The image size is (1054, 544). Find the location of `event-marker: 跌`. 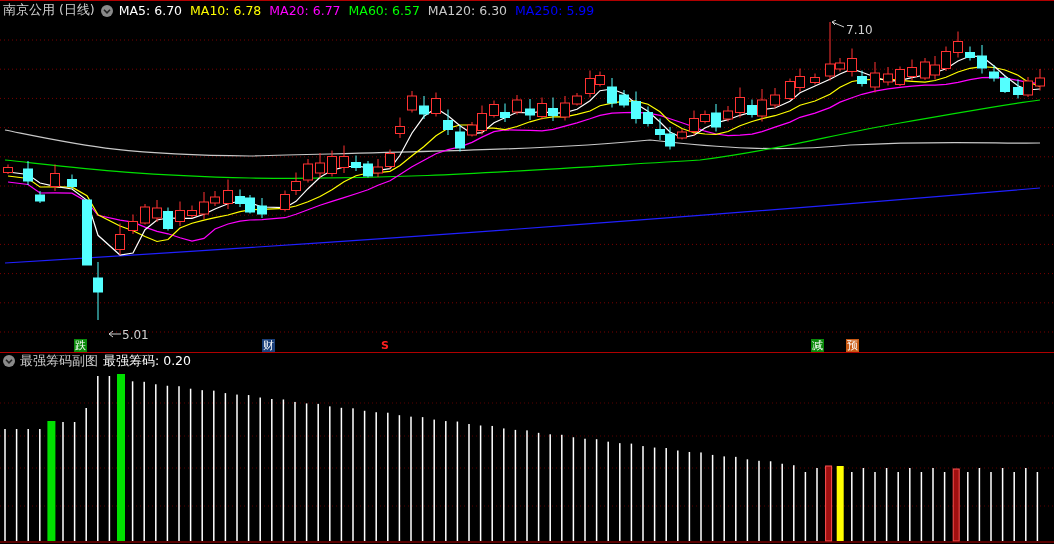

event-marker: 跌 is located at coordinates (80, 345).